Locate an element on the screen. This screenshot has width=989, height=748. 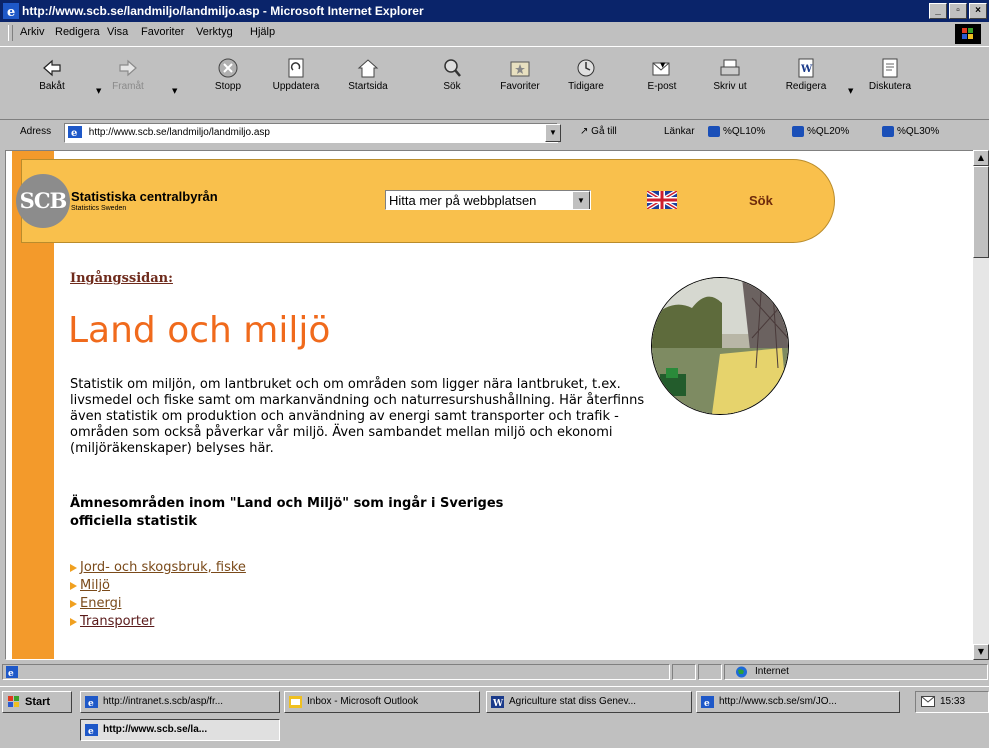
chevron-down-icon: ▼ is located at coordinates (581, 200).